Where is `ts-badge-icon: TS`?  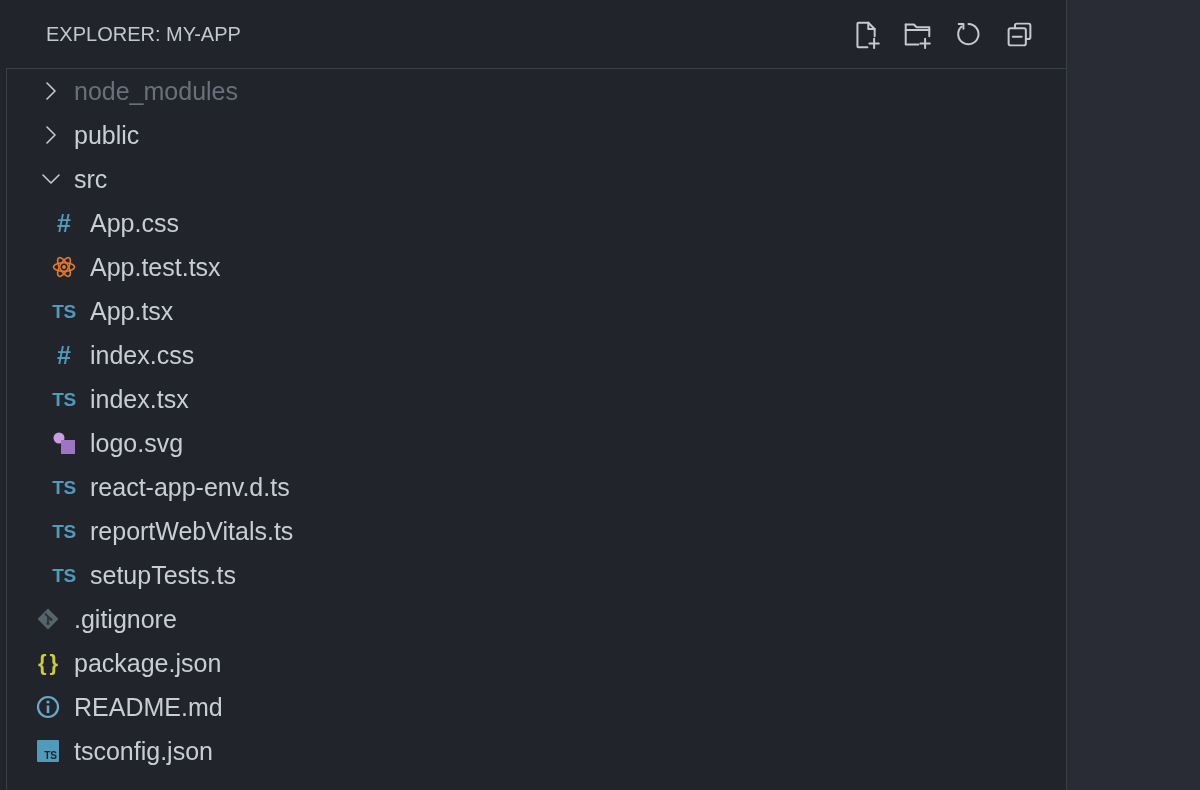 ts-badge-icon: TS is located at coordinates (48, 751).